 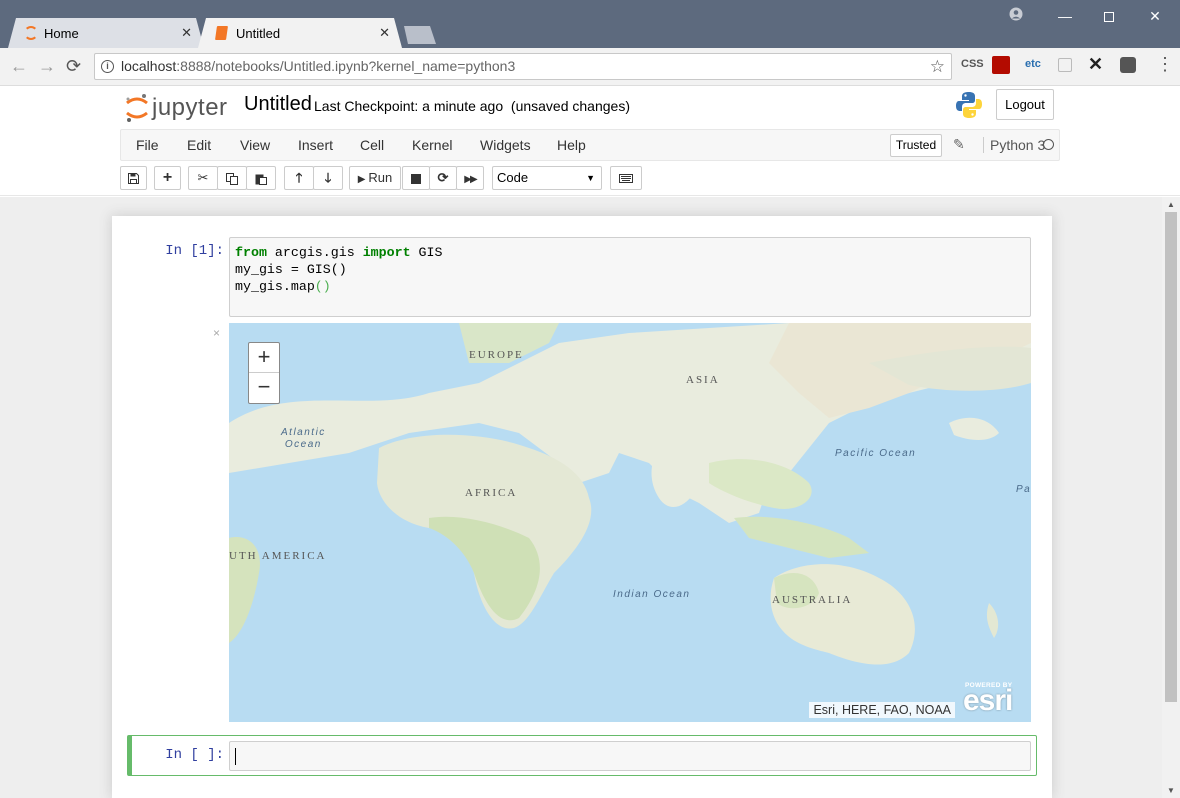 What do you see at coordinates (626, 178) in the screenshot?
I see `command-palette-button` at bounding box center [626, 178].